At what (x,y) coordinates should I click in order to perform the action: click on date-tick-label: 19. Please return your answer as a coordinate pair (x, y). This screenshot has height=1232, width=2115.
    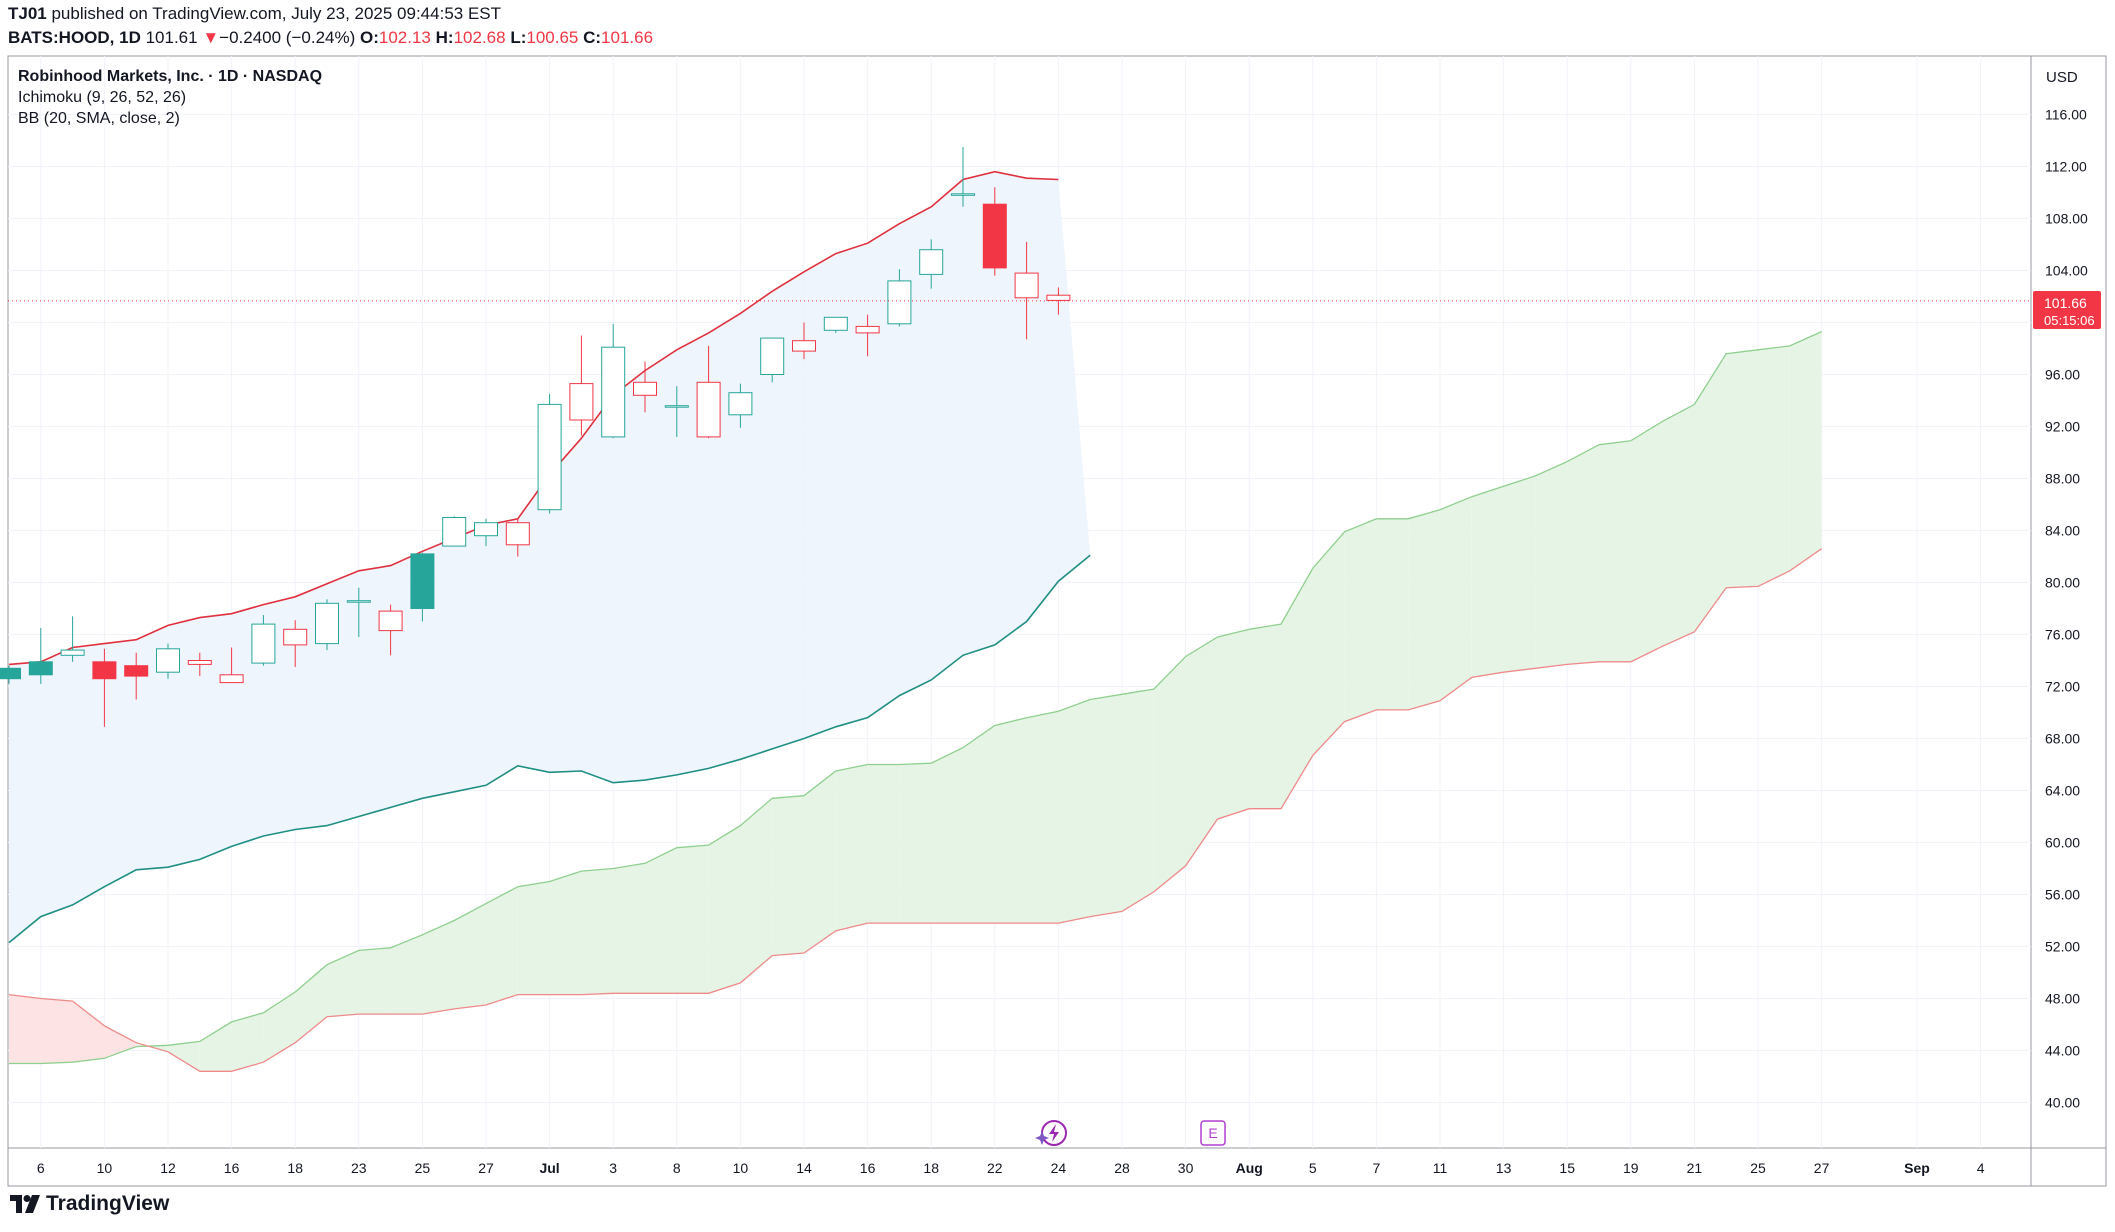
    Looking at the image, I should click on (1631, 1168).